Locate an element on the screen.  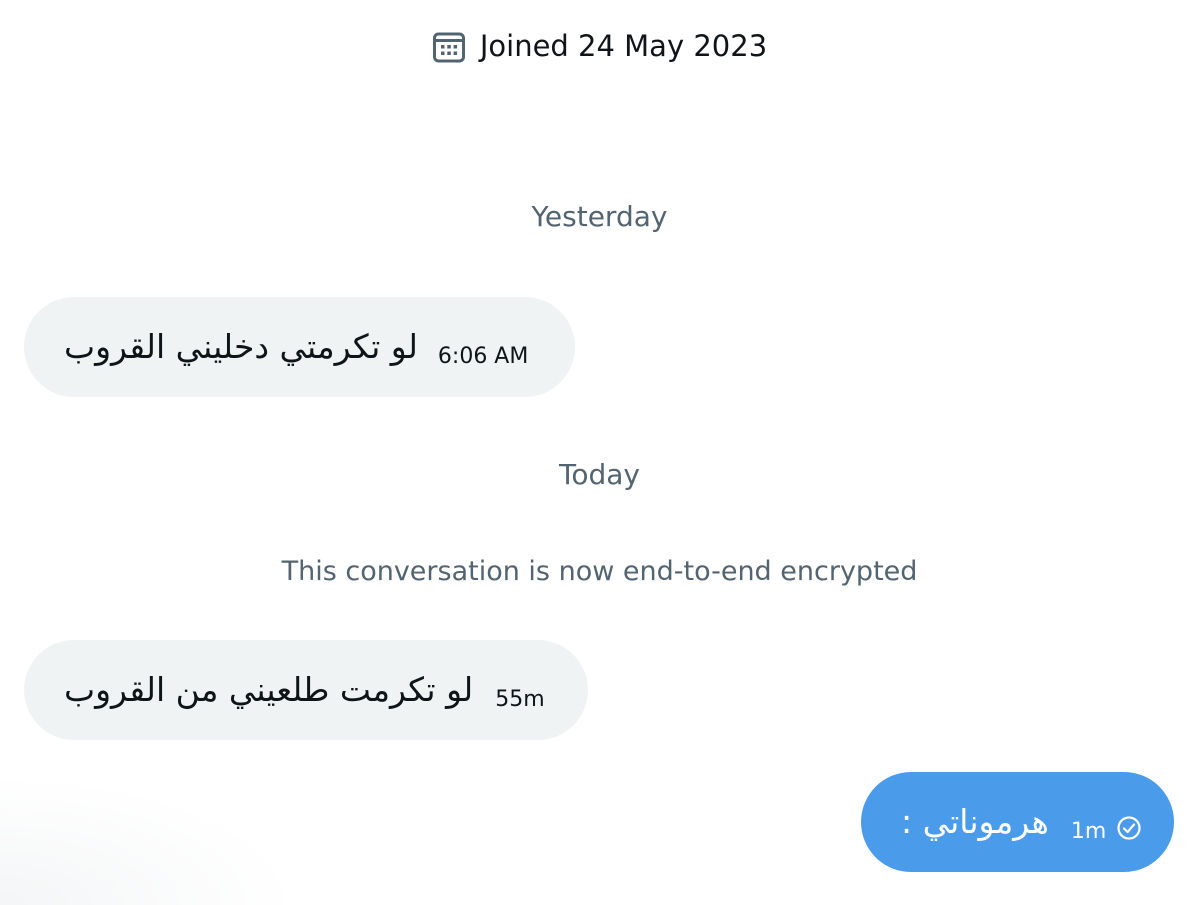
message-meta: 1m is located at coordinates (1106, 832).